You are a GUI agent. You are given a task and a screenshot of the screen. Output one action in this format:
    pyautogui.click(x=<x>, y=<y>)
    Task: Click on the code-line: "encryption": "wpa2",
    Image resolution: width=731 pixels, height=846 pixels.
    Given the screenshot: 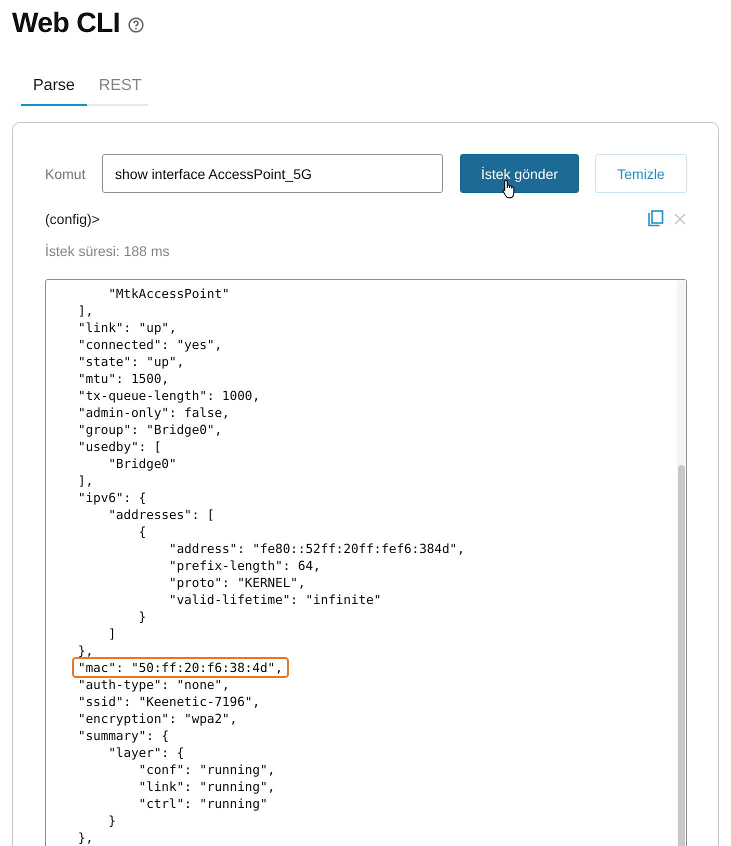 What is the action you would take?
    pyautogui.click(x=158, y=718)
    